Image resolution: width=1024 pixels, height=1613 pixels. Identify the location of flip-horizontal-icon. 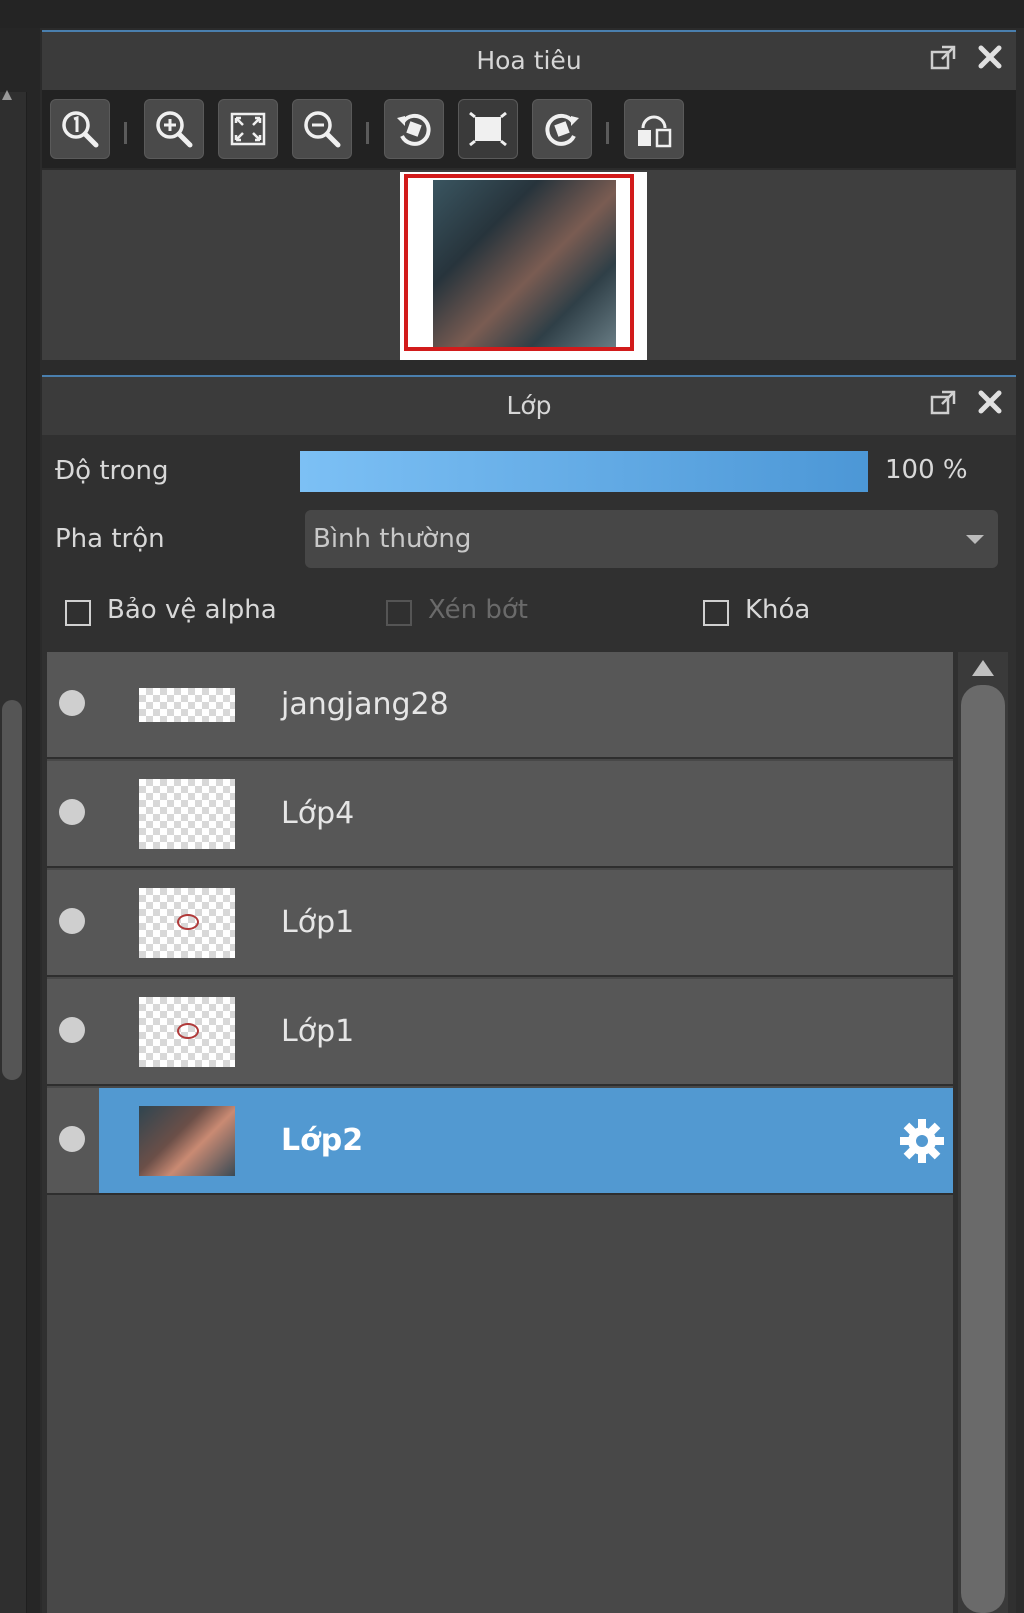
(655, 131).